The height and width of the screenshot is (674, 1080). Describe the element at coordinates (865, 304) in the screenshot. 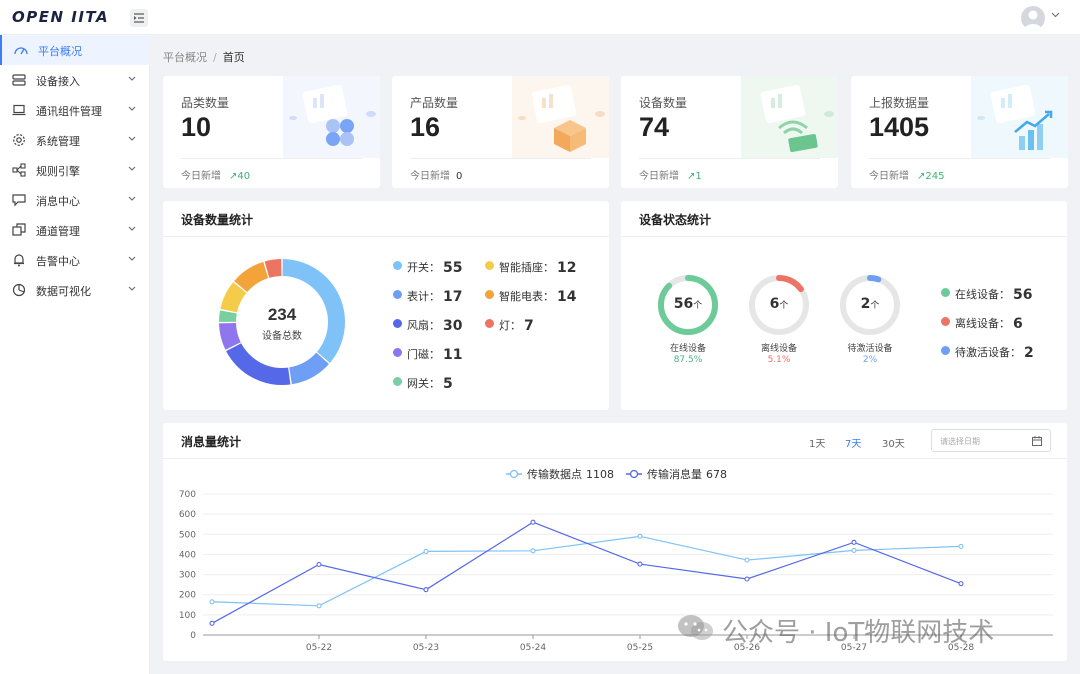

I see `ring-value-number: 2` at that location.